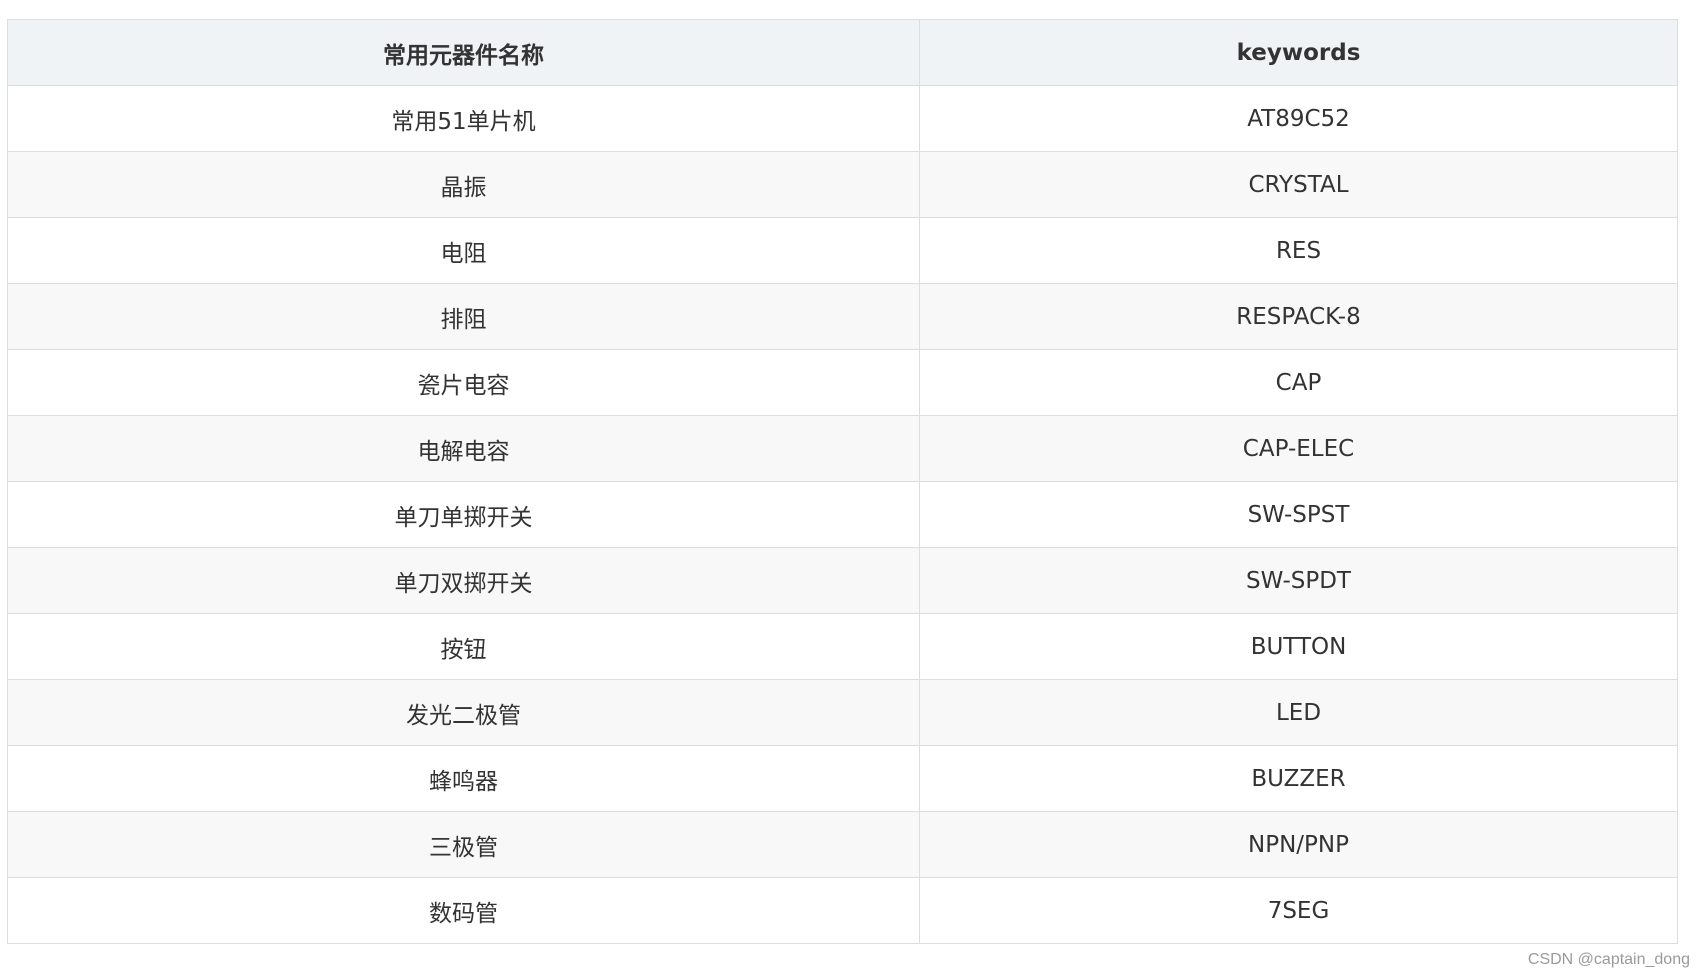 The height and width of the screenshot is (977, 1696). What do you see at coordinates (1298, 712) in the screenshot?
I see `keyword-cell: LED` at bounding box center [1298, 712].